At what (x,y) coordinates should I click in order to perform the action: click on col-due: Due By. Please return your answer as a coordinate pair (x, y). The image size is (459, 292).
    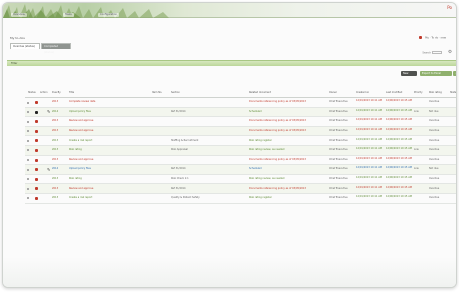
    Looking at the image, I should click on (56, 92).